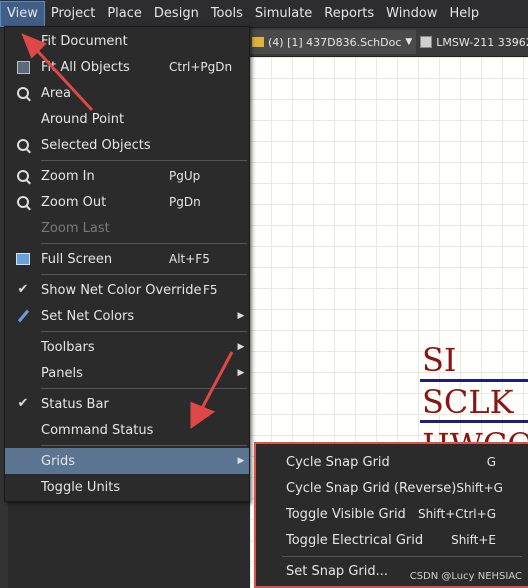 This screenshot has width=528, height=588. I want to click on submenu-item-toggle-electrical-grid: Toggle Electrical Grid Shift+E, so click(392, 540).